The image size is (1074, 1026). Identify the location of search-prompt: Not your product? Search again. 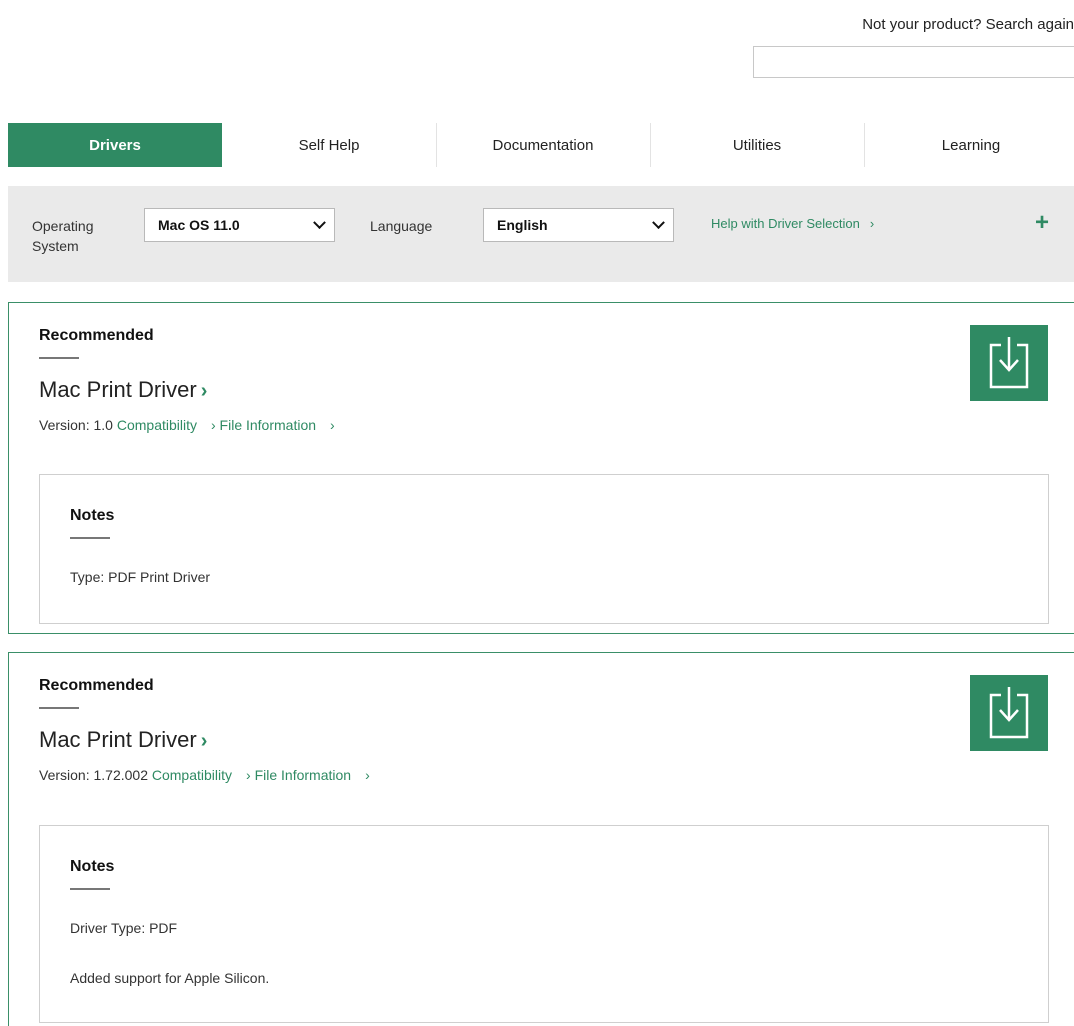
(968, 24).